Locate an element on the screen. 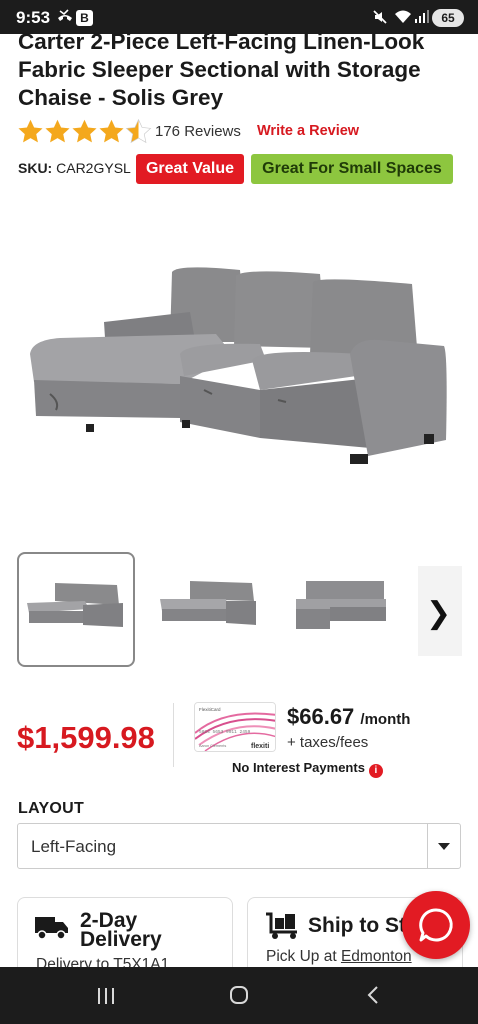  cart-boxes-icon is located at coordinates (281, 925).